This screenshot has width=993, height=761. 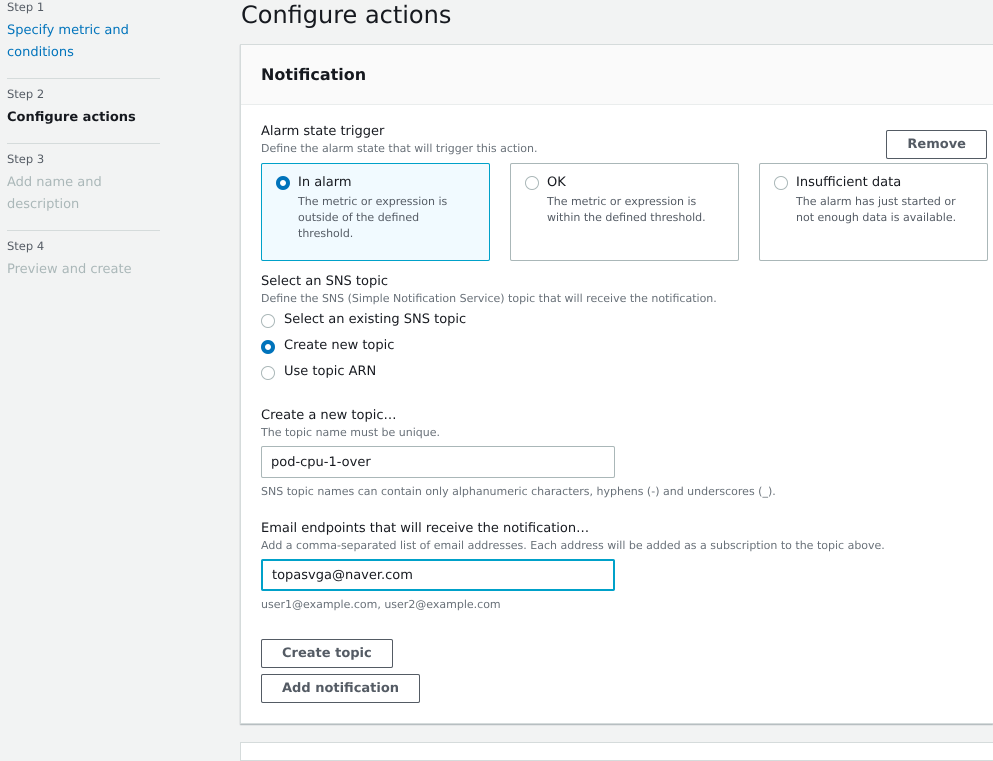 I want to click on step-number: Step 4, so click(x=26, y=246).